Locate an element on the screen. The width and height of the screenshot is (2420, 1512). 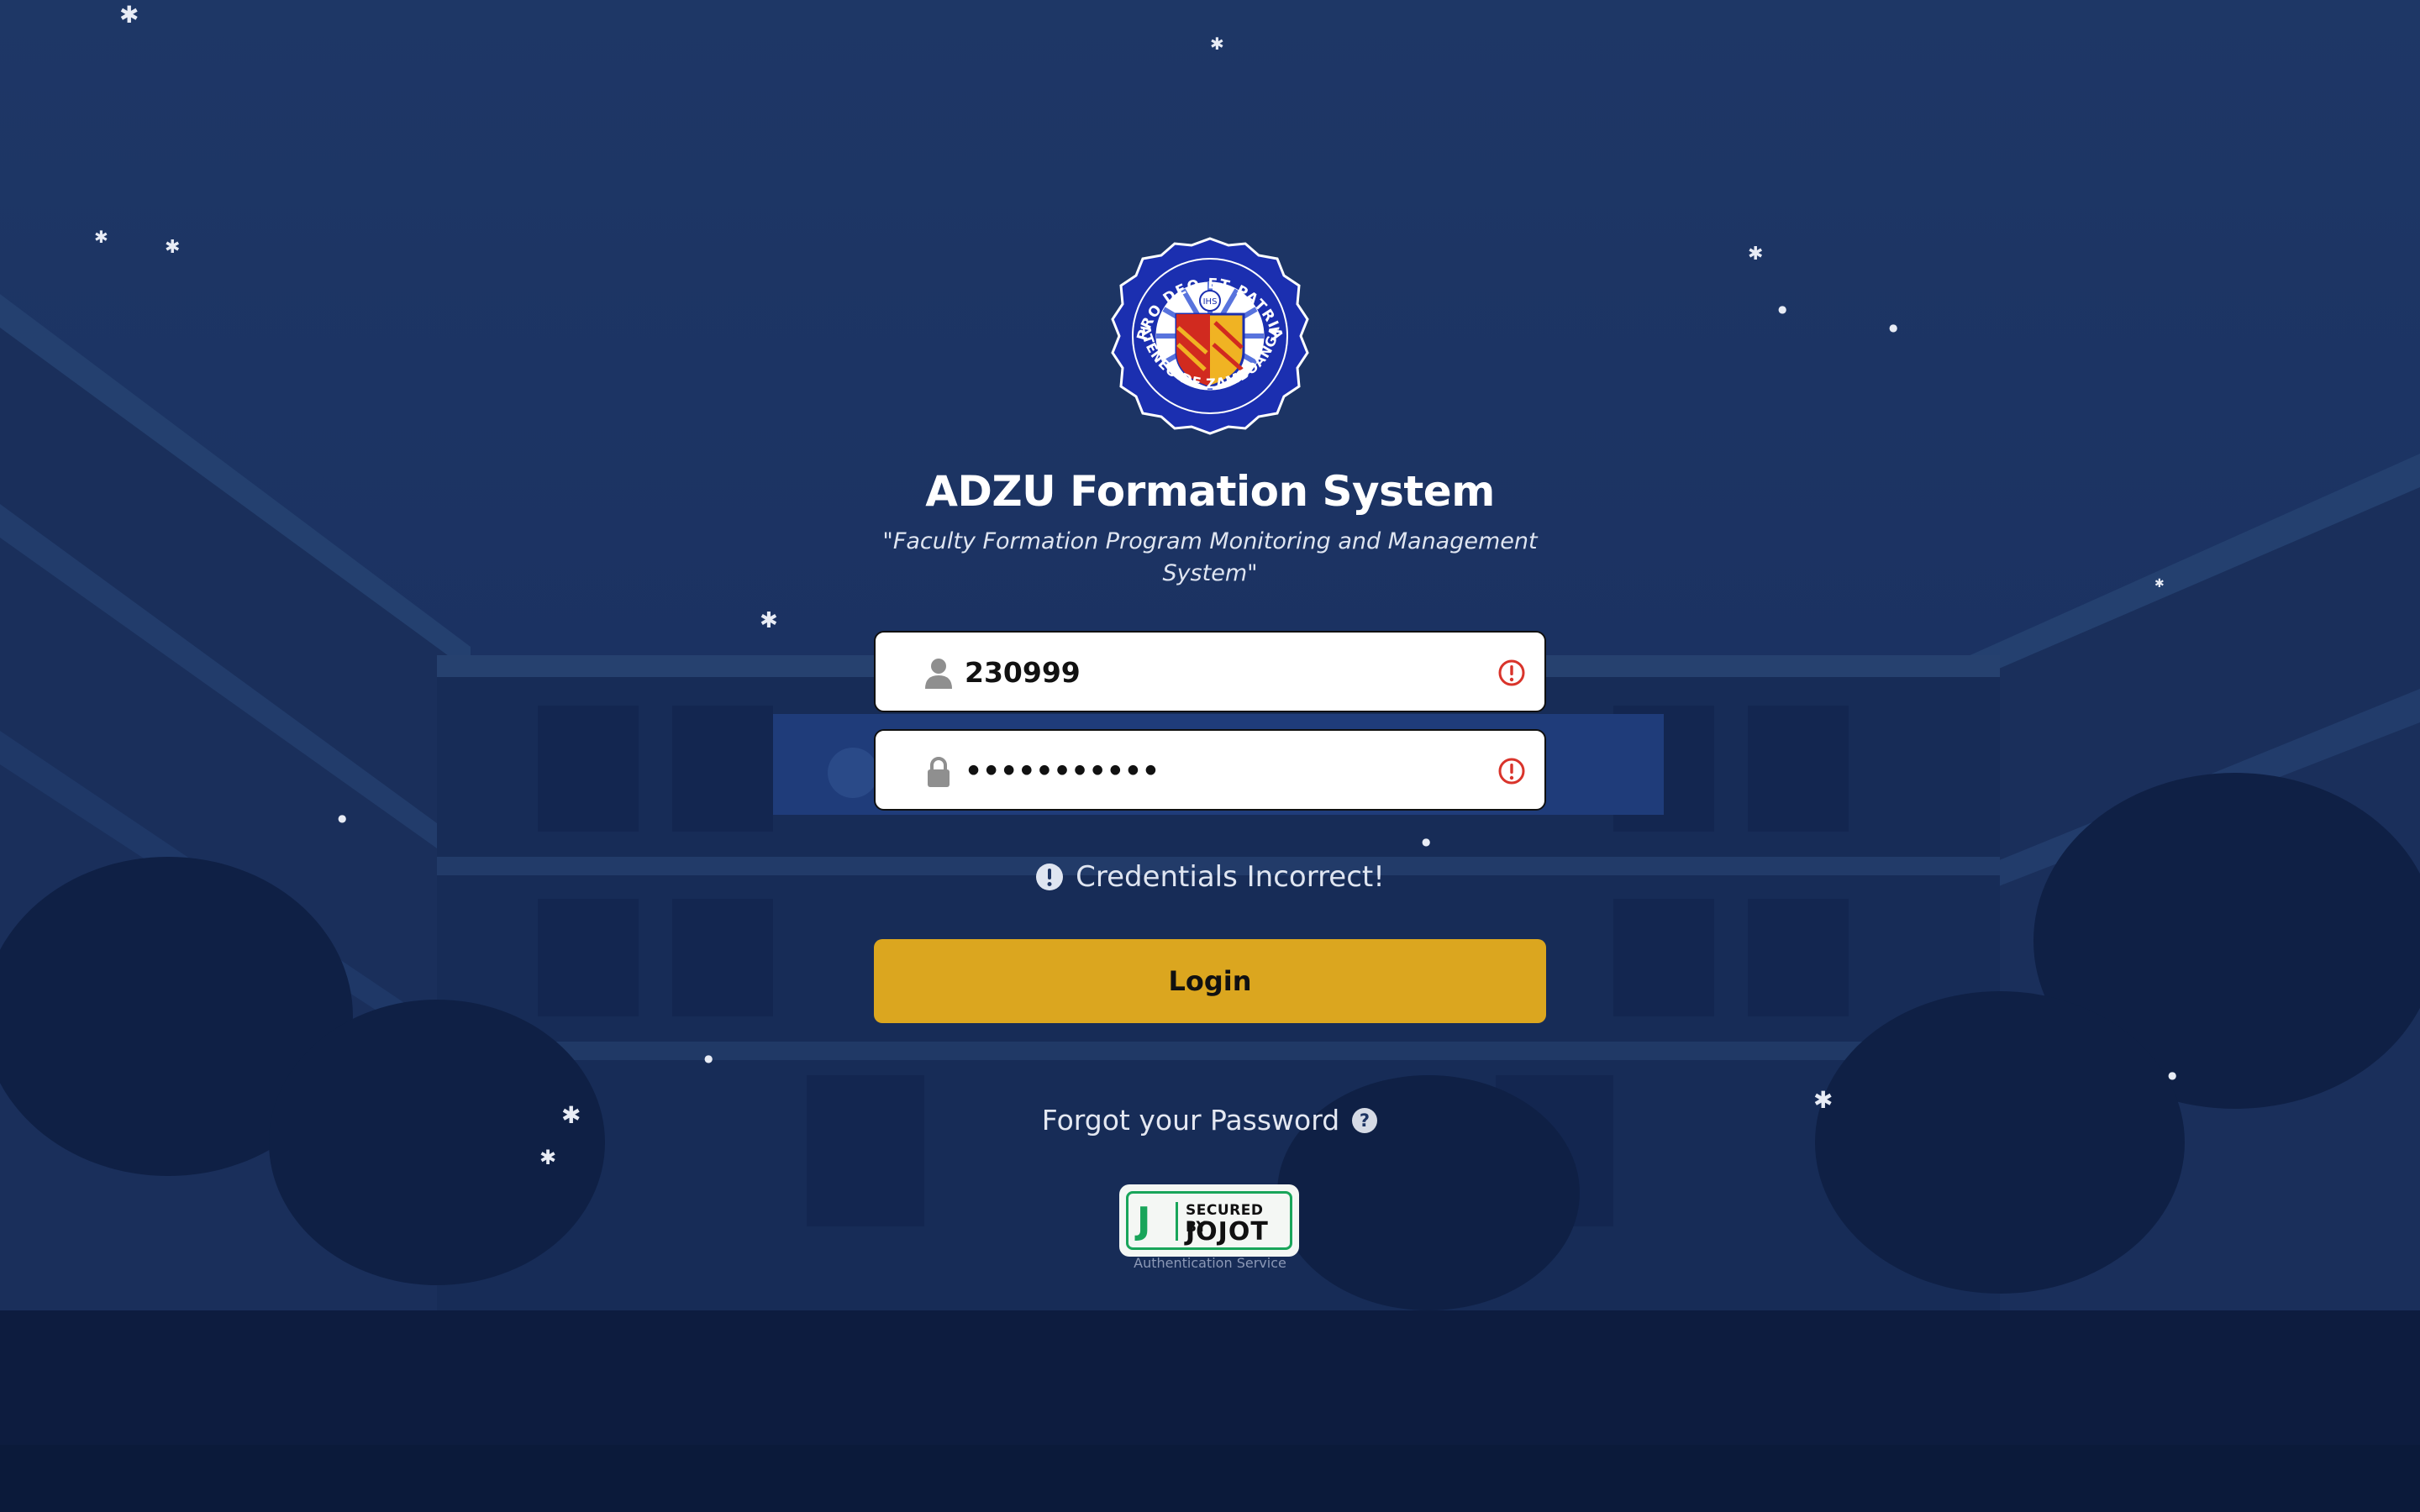
secured-by-jojot-badge: J SECURED BY JOJOT is located at coordinates (1209, 1220).